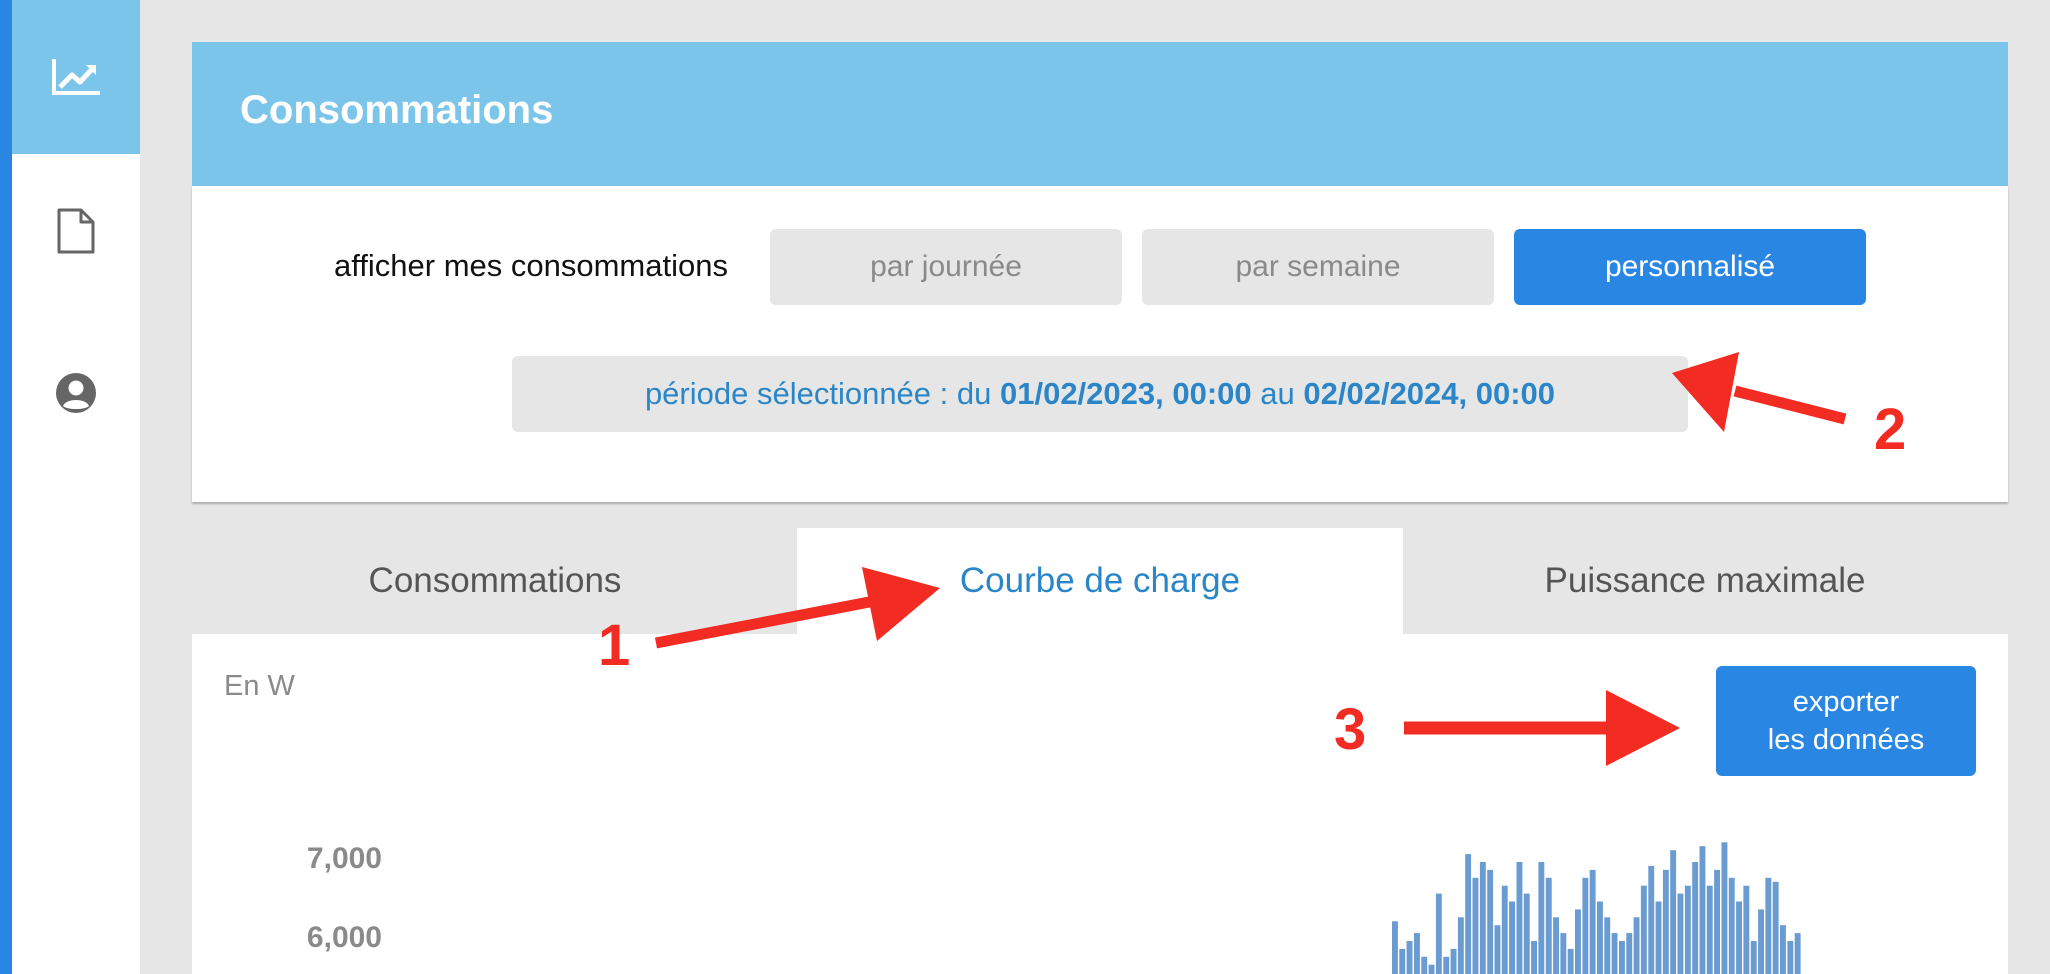  Describe the element at coordinates (1277, 393) in the screenshot. I see `period-middle: au` at that location.